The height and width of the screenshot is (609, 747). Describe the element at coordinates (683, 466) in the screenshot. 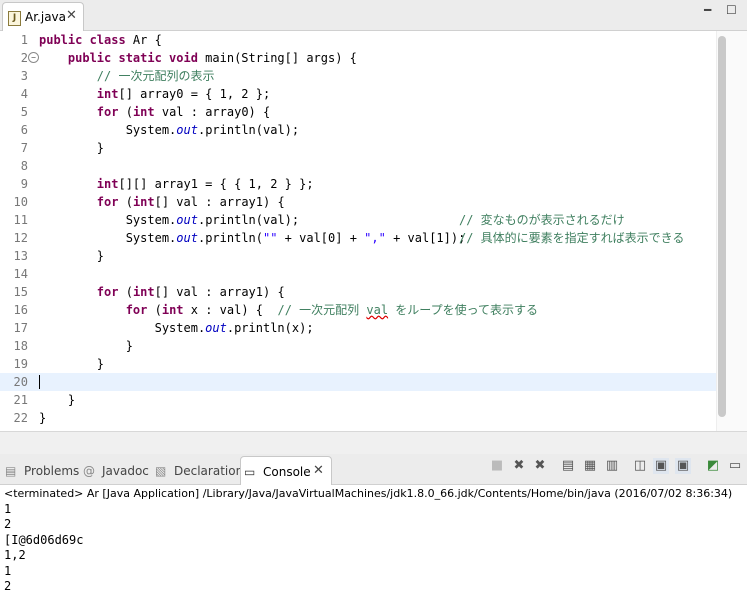

I see `show-on-stderr-icon: ▣` at that location.